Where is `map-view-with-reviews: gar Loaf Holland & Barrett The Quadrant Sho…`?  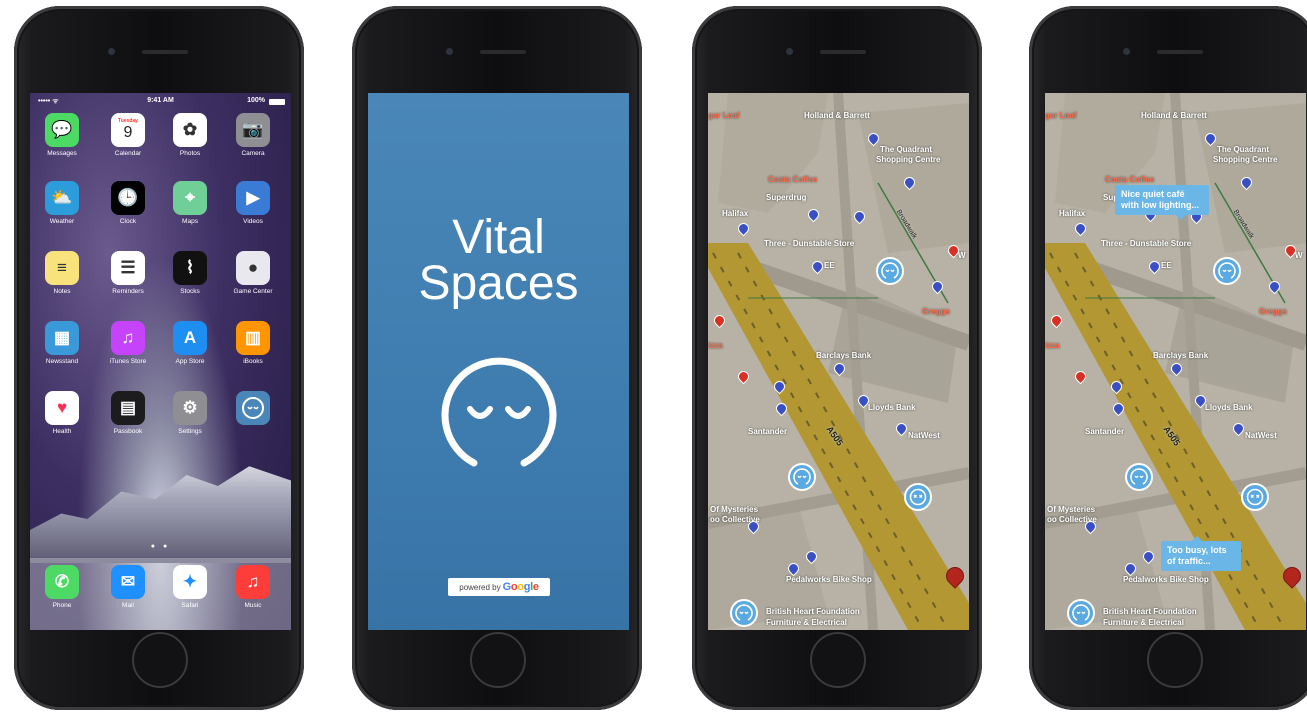 map-view-with-reviews: gar Loaf Holland & Barrett The Quadrant Sho… is located at coordinates (1175, 361).